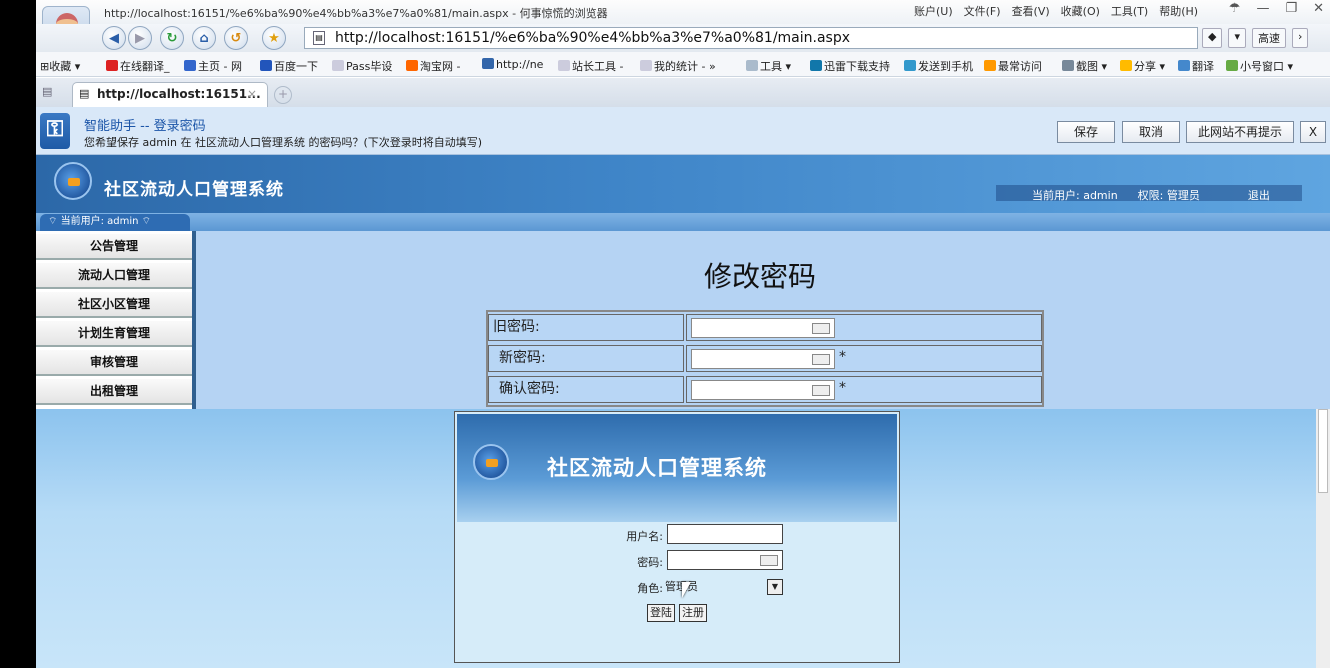  What do you see at coordinates (140, 38) in the screenshot?
I see `forward-icon: ▶` at bounding box center [140, 38].